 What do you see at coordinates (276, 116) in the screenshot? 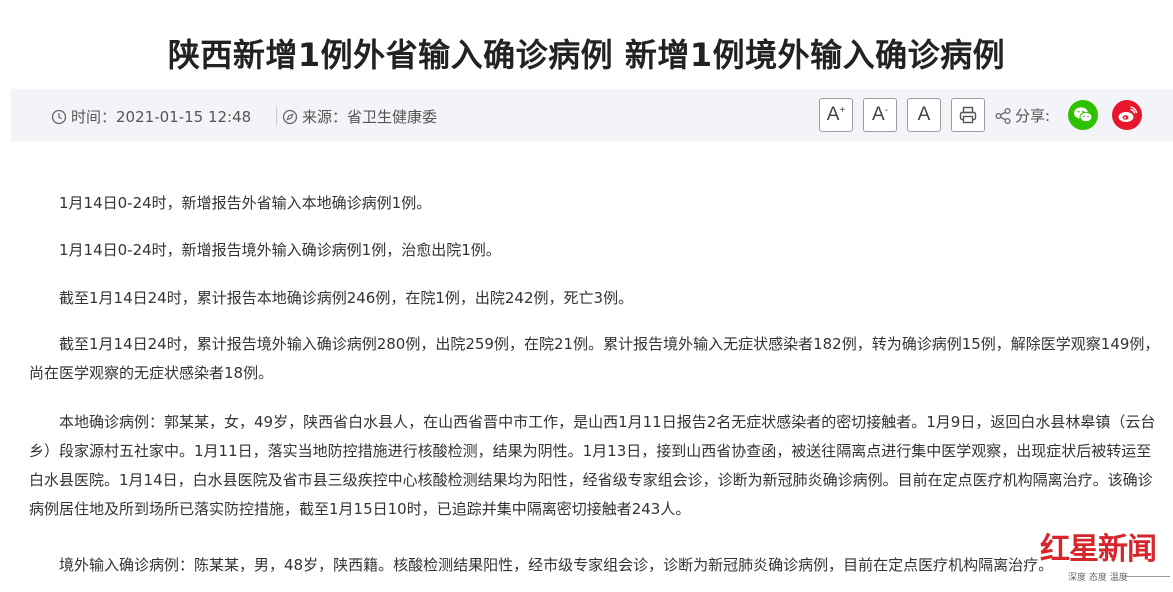
I see `meta-divider` at bounding box center [276, 116].